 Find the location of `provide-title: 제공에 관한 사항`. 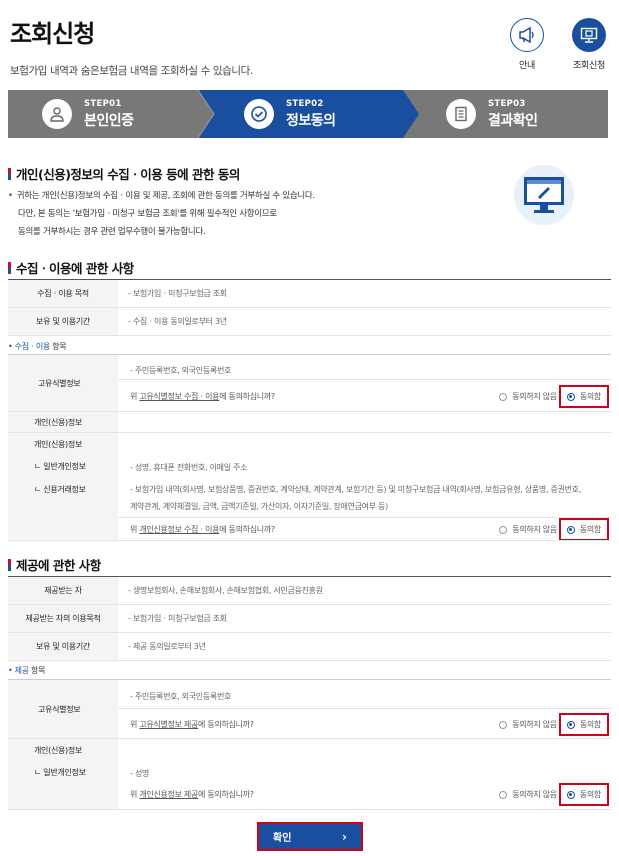

provide-title: 제공에 관한 사항 is located at coordinates (54, 564).